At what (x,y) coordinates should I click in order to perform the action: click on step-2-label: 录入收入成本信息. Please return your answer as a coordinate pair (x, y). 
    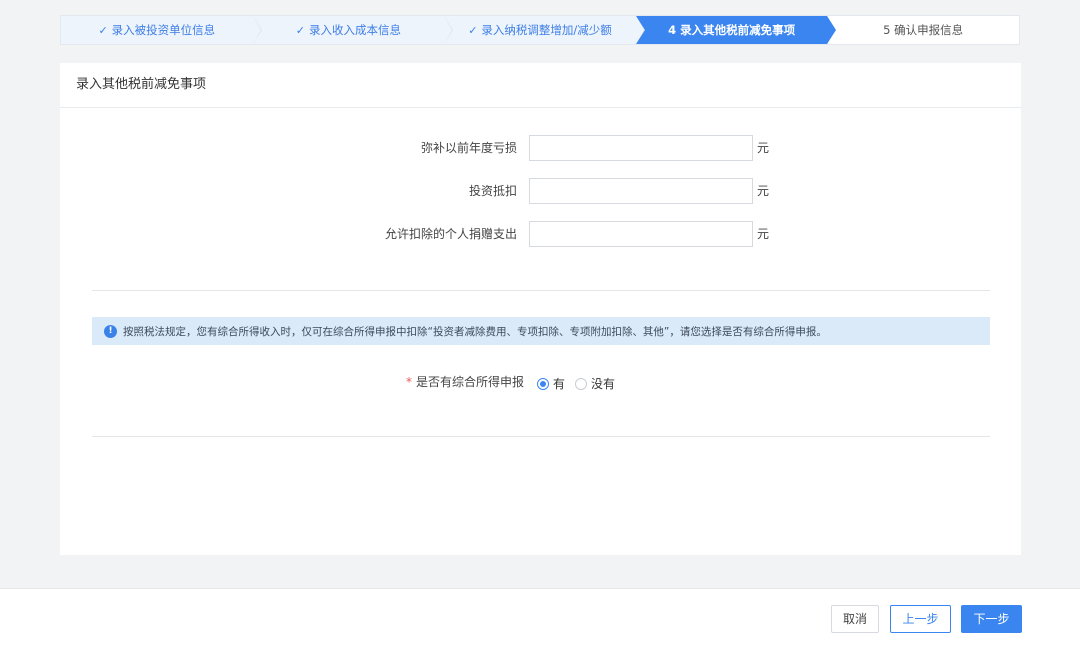
    Looking at the image, I should click on (355, 30).